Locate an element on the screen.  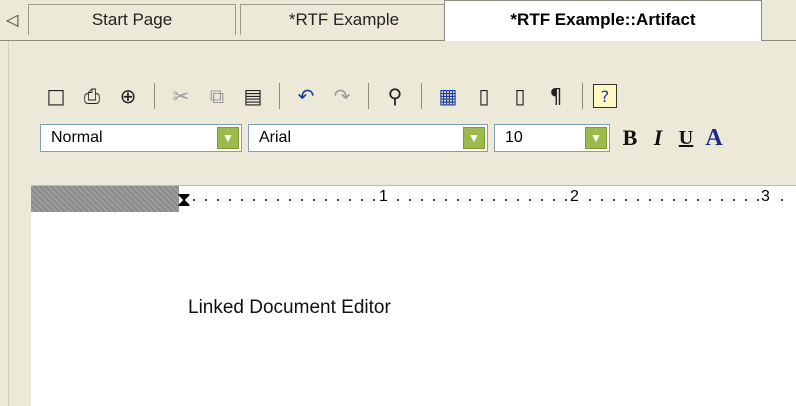
tab-label: *RTF Example is located at coordinates (344, 19).